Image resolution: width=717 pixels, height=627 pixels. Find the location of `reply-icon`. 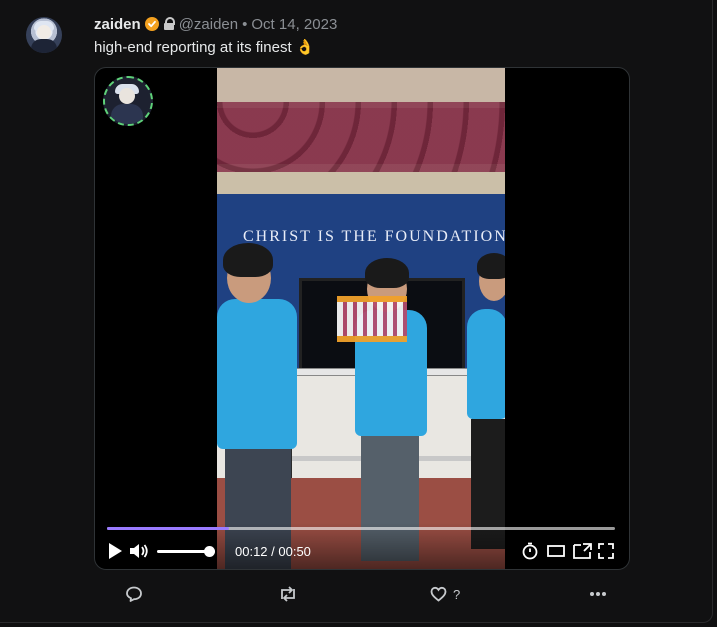

reply-icon is located at coordinates (134, 594).